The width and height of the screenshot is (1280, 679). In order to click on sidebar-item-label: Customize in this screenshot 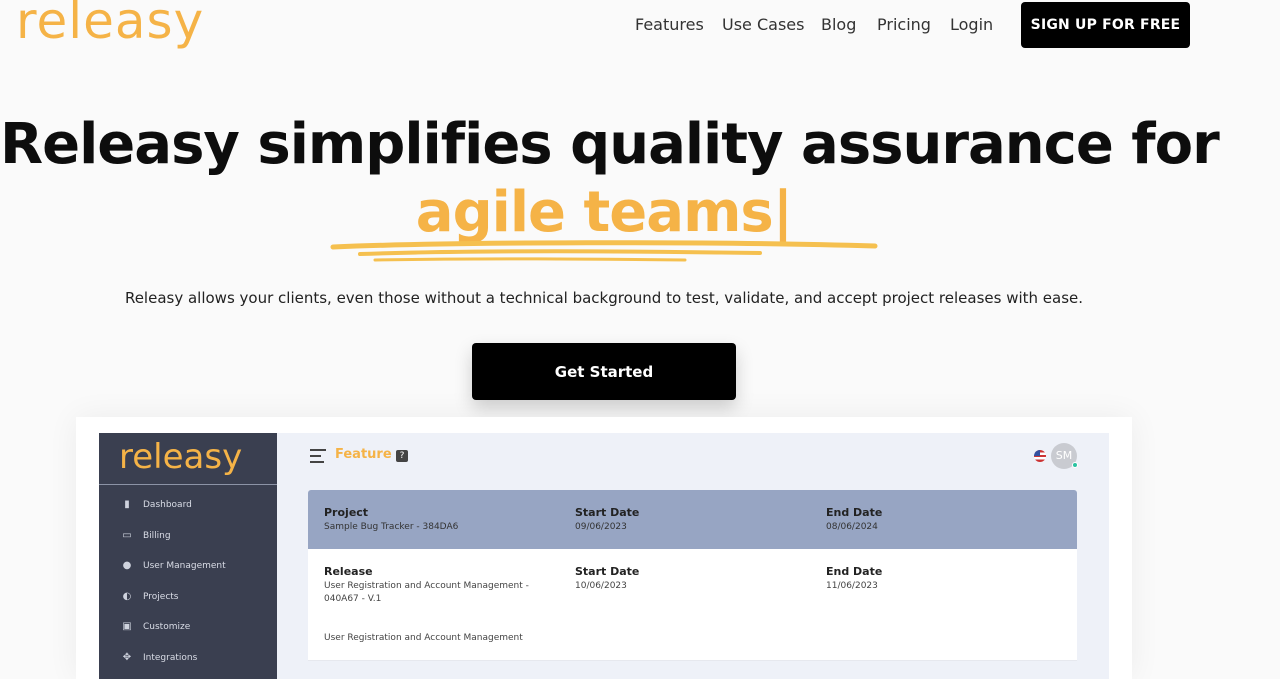, I will do `click(167, 627)`.